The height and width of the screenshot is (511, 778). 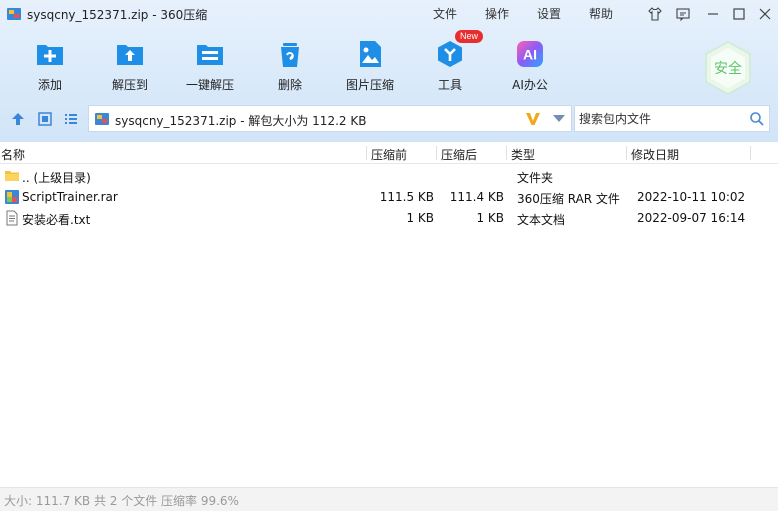 What do you see at coordinates (56, 178) in the screenshot?
I see `file-name: .. (上级目录)` at bounding box center [56, 178].